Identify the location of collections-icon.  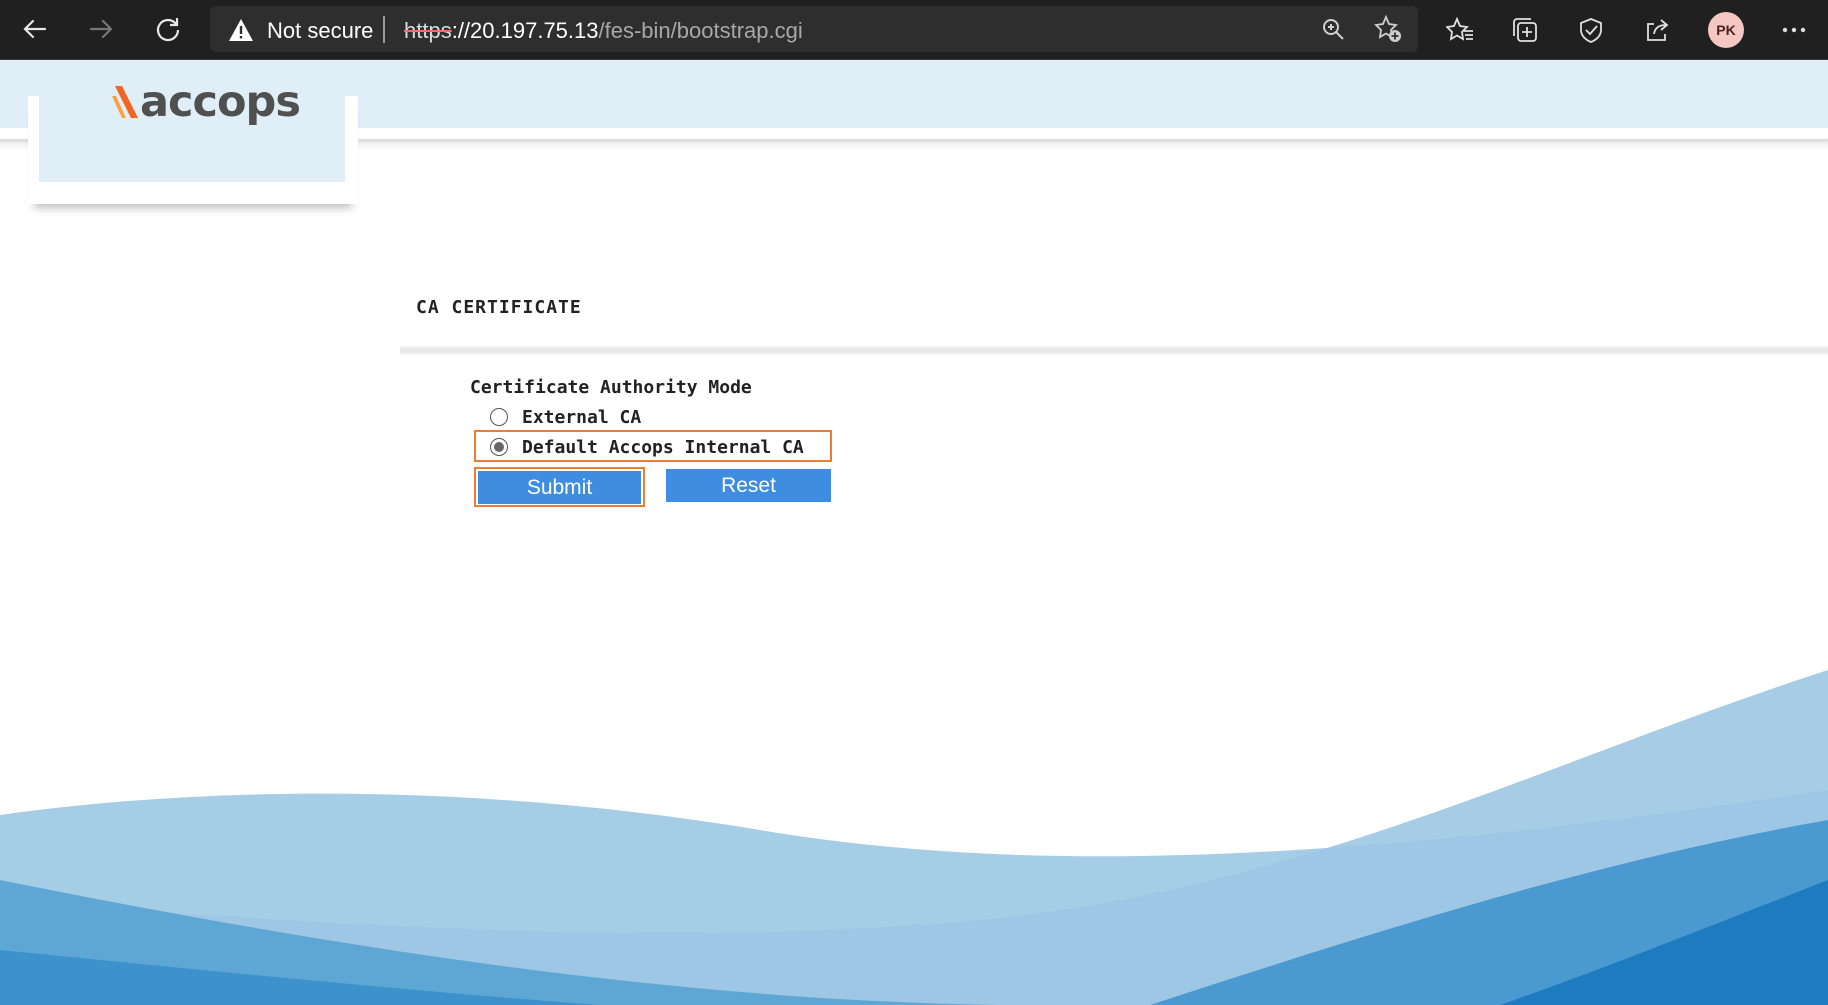
(1525, 30).